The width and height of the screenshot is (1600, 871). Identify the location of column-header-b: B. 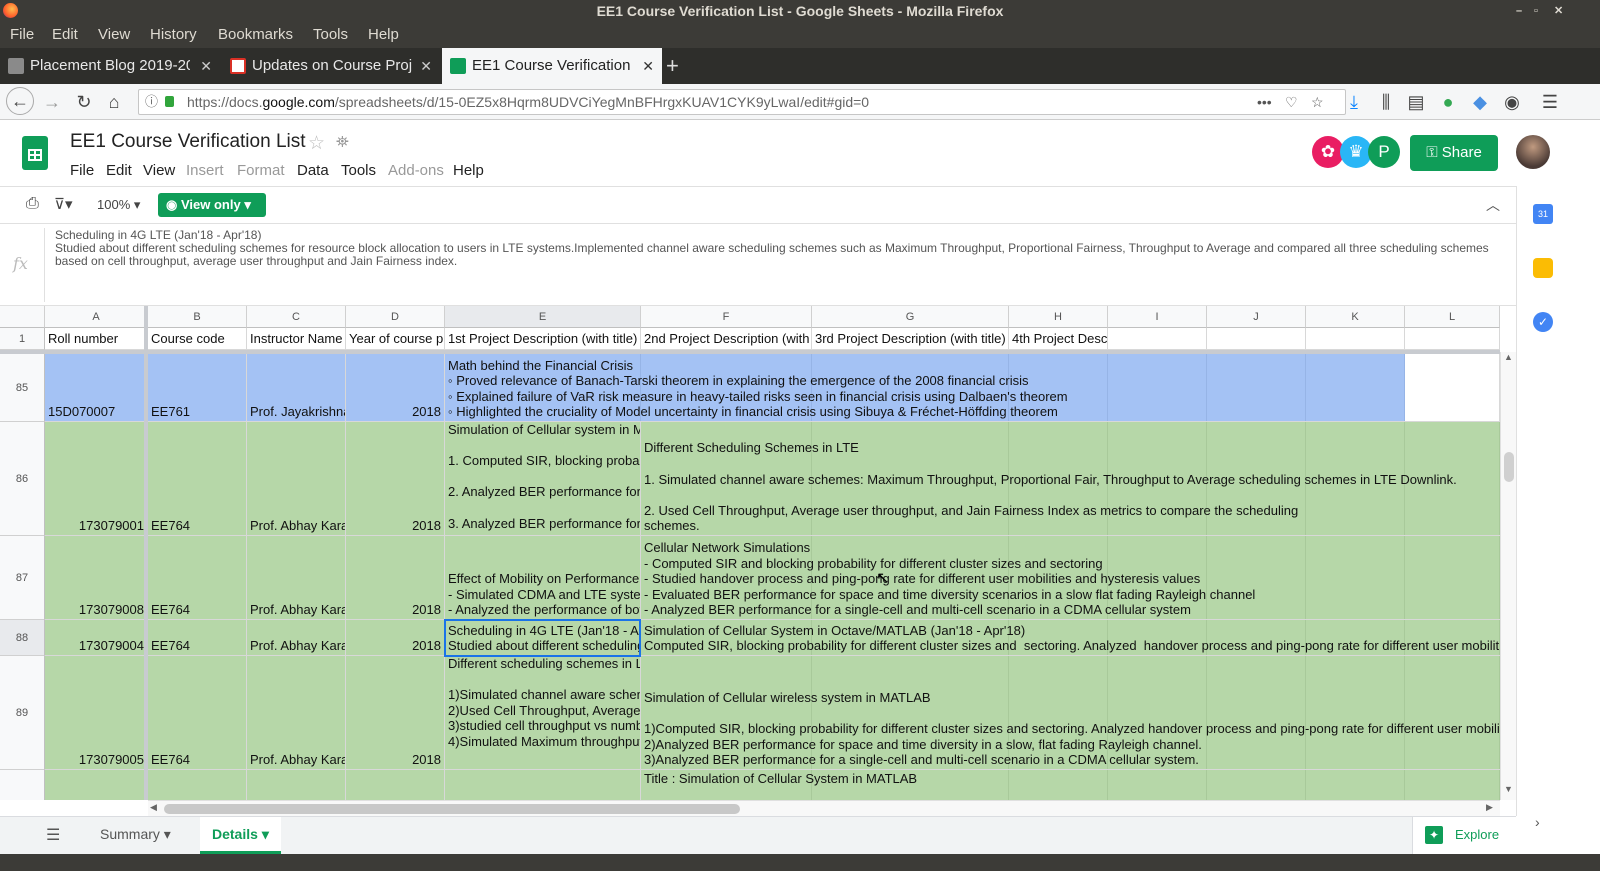
(197, 317).